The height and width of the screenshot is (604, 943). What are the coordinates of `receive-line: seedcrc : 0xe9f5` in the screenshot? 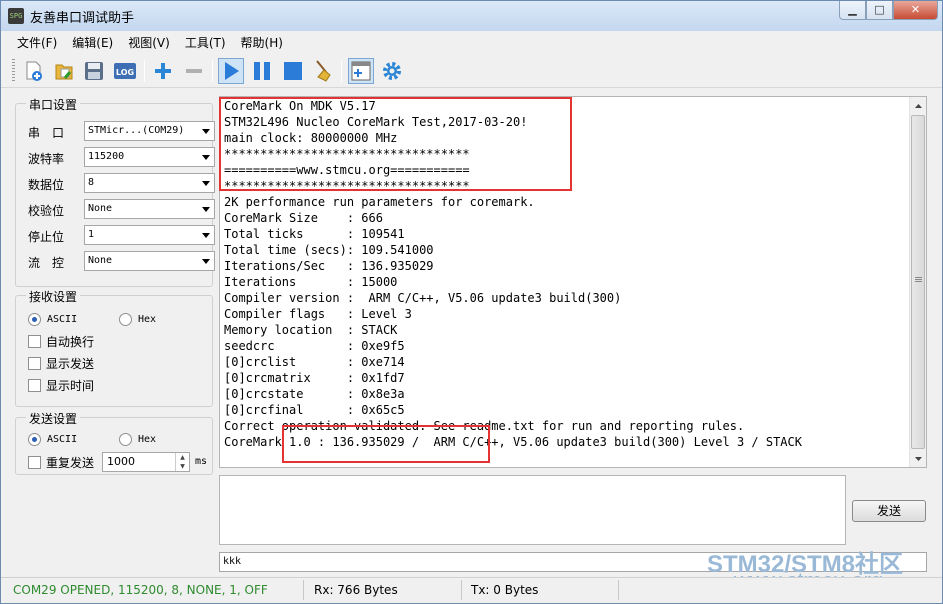 It's located at (314, 346).